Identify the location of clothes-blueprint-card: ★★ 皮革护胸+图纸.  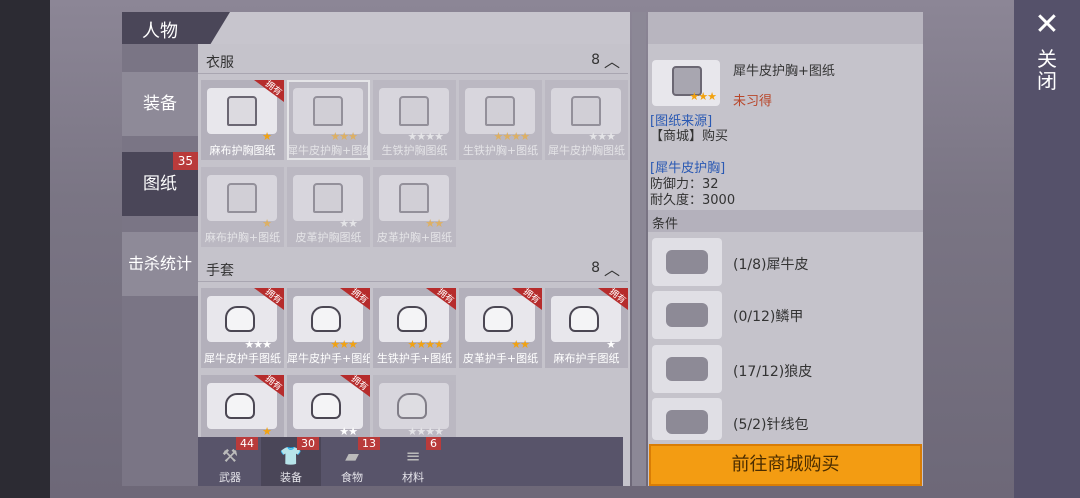
(414, 207).